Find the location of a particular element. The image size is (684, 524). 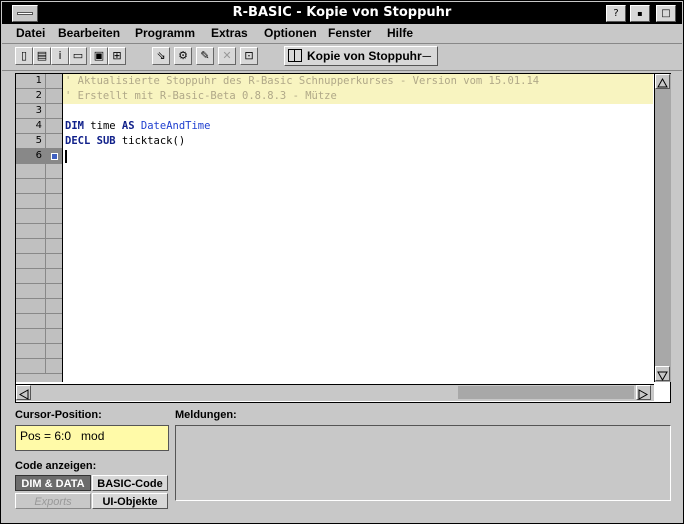

folder-icon: ▭ is located at coordinates (78, 56).